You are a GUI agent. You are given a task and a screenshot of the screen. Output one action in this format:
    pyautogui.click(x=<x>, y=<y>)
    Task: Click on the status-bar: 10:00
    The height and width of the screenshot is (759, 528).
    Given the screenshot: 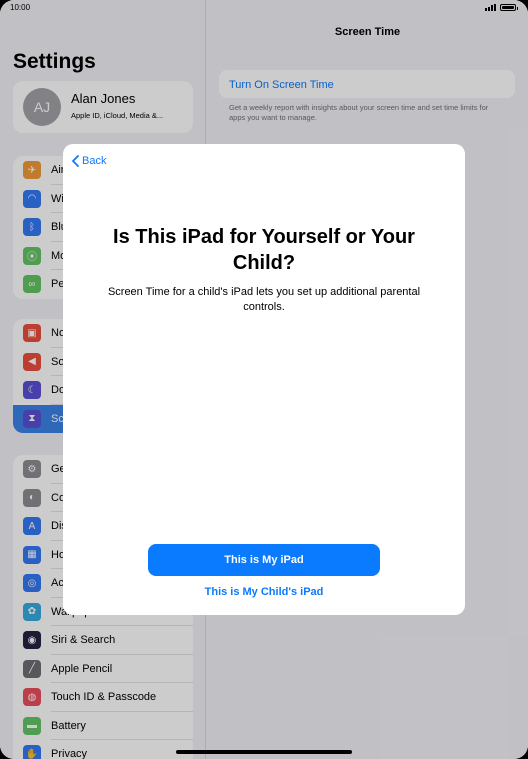 What is the action you would take?
    pyautogui.click(x=264, y=9)
    